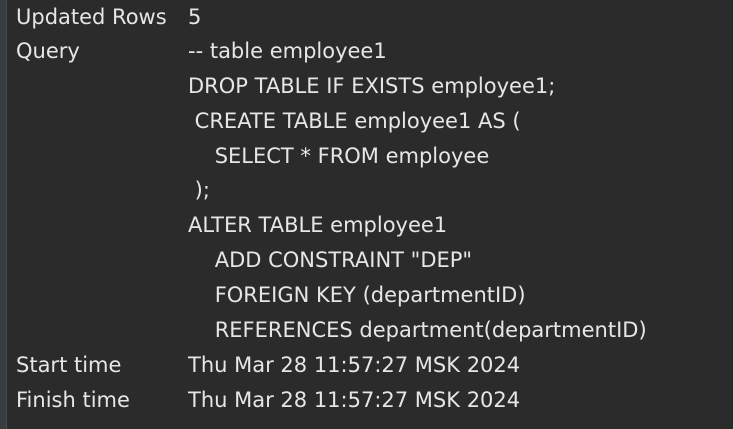 This screenshot has height=429, width=733. Describe the element at coordinates (318, 225) in the screenshot. I see `query-line: ALTER TABLE employee1` at that location.